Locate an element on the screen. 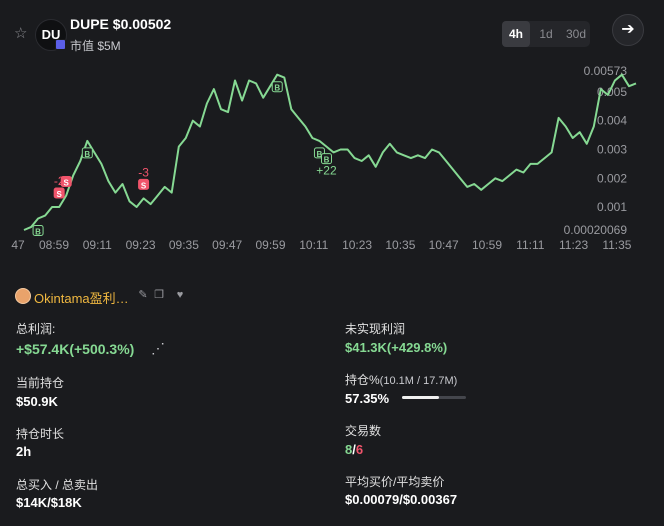 The height and width of the screenshot is (526, 664). duration-label: 持仓时长 is located at coordinates (40, 434).